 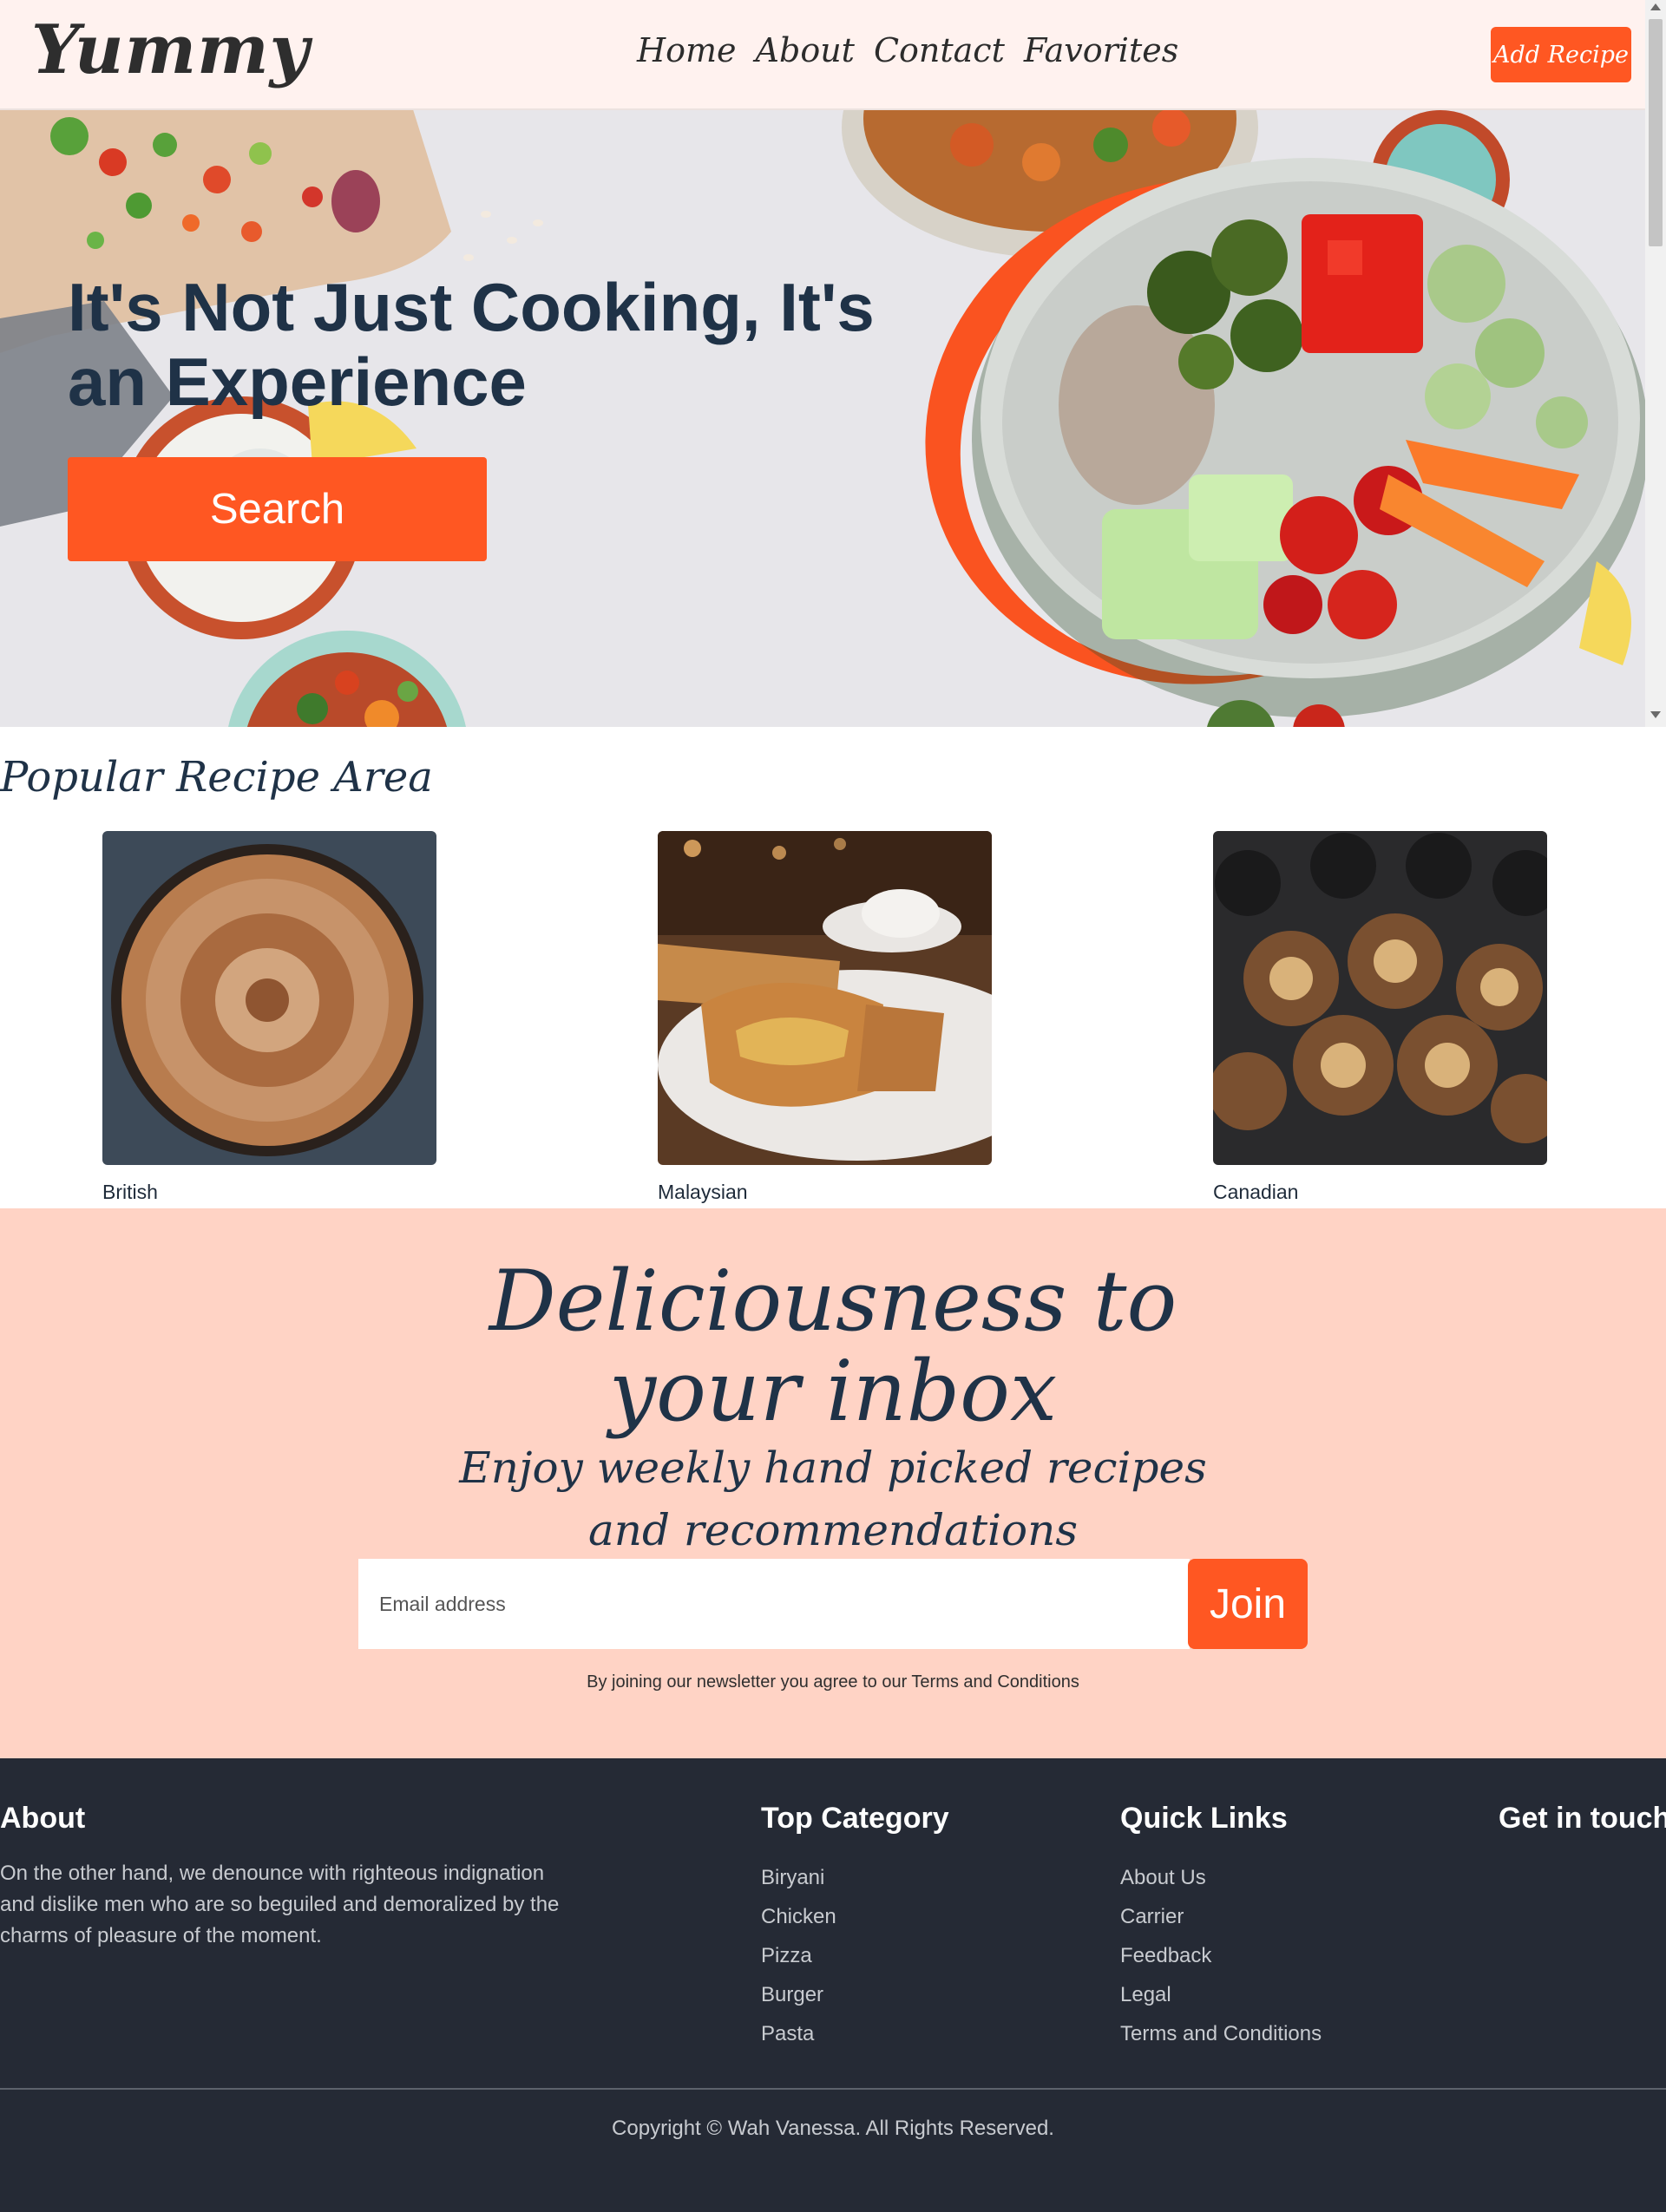 What do you see at coordinates (1656, 132) in the screenshot?
I see `scrollbar-thumb` at bounding box center [1656, 132].